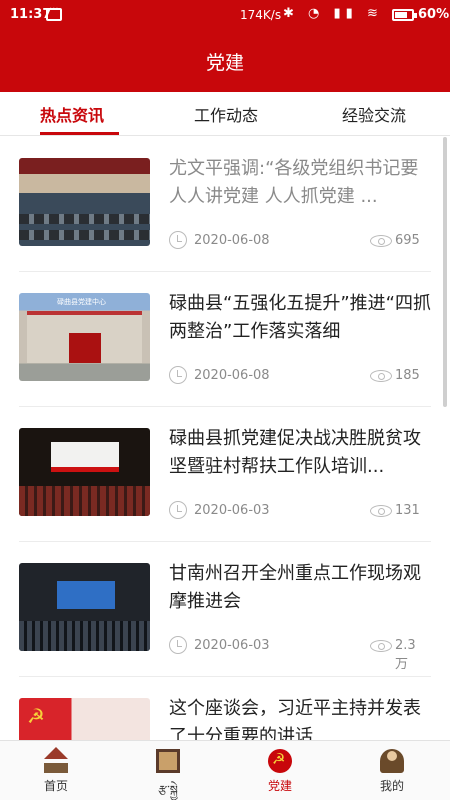  What do you see at coordinates (279, 786) in the screenshot?
I see `nav-label: 党建` at bounding box center [279, 786].